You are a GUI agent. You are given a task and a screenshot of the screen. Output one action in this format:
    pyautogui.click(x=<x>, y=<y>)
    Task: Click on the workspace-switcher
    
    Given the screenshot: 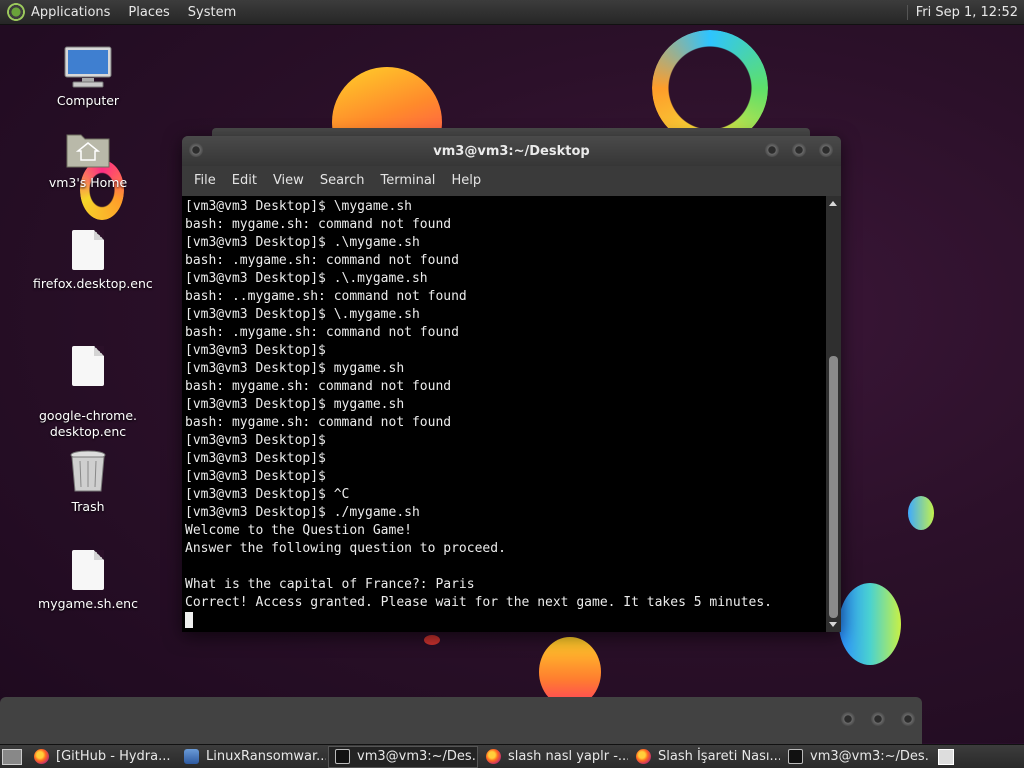 What is the action you would take?
    pyautogui.click(x=946, y=756)
    